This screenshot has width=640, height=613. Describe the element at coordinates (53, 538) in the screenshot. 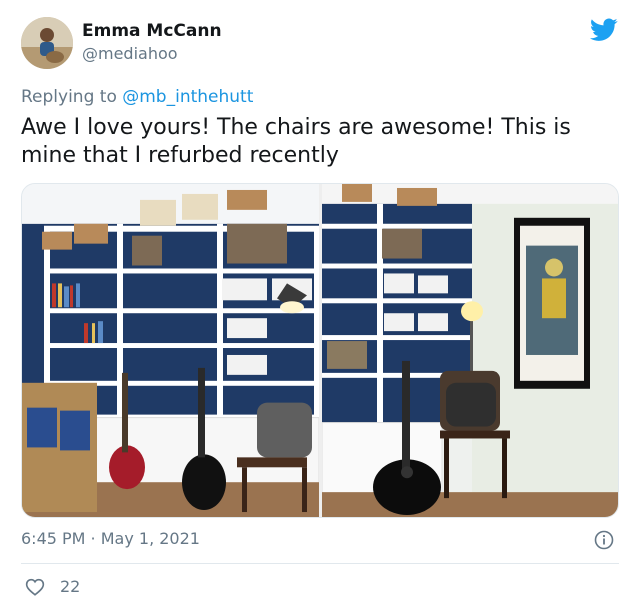

I see `tweet-time: 6:45 PM` at that location.